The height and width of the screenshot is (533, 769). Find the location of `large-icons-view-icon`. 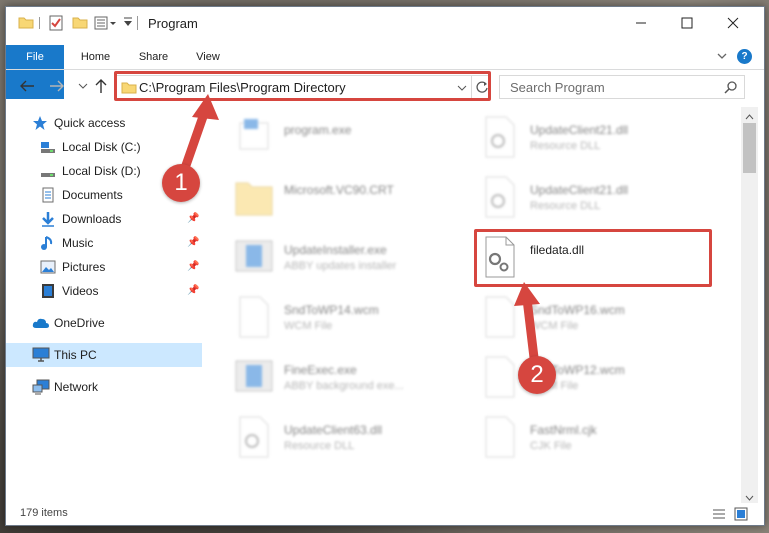

large-icons-view-icon is located at coordinates (741, 515).